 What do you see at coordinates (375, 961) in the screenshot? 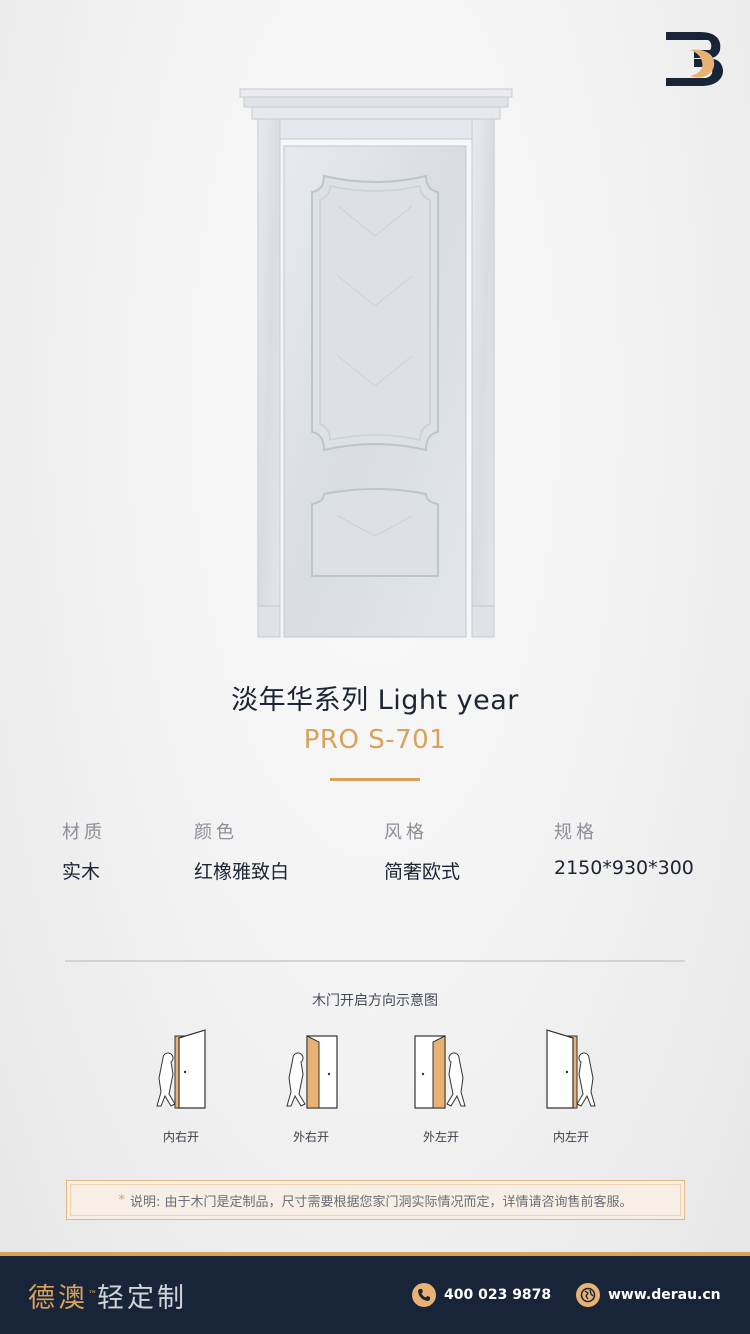
I see `section-divider` at bounding box center [375, 961].